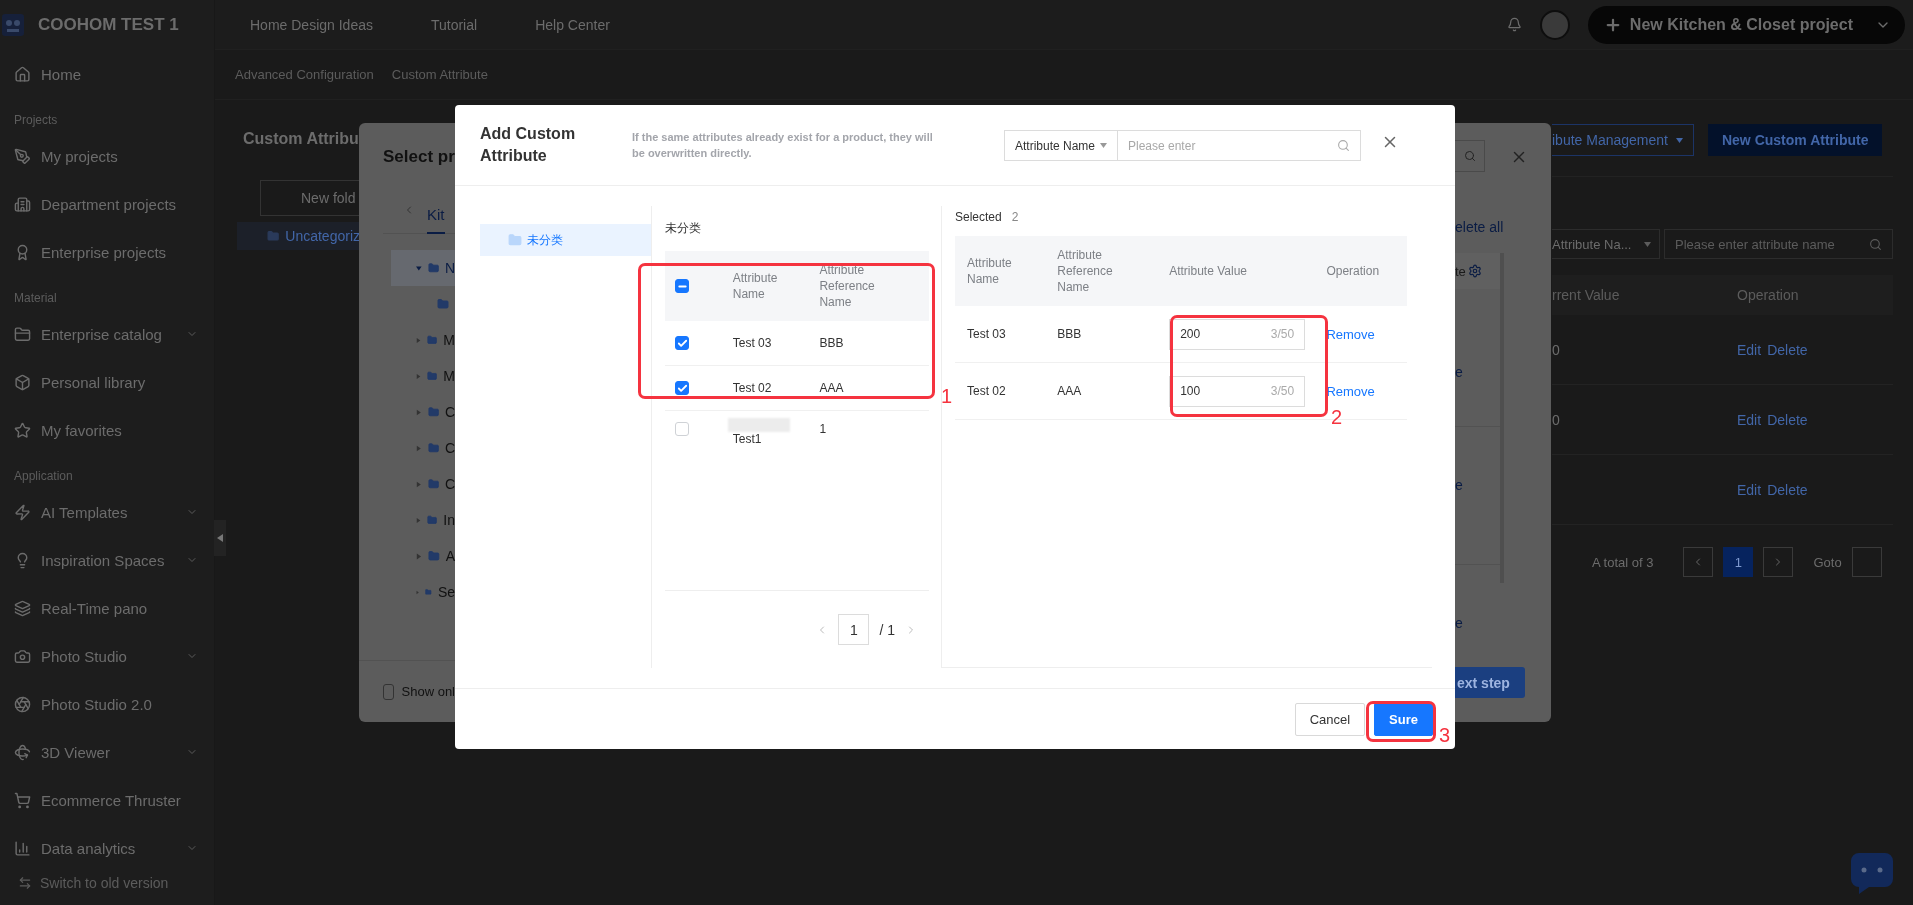 The height and width of the screenshot is (905, 1913). What do you see at coordinates (1738, 562) in the screenshot?
I see `page-button: 1` at bounding box center [1738, 562].